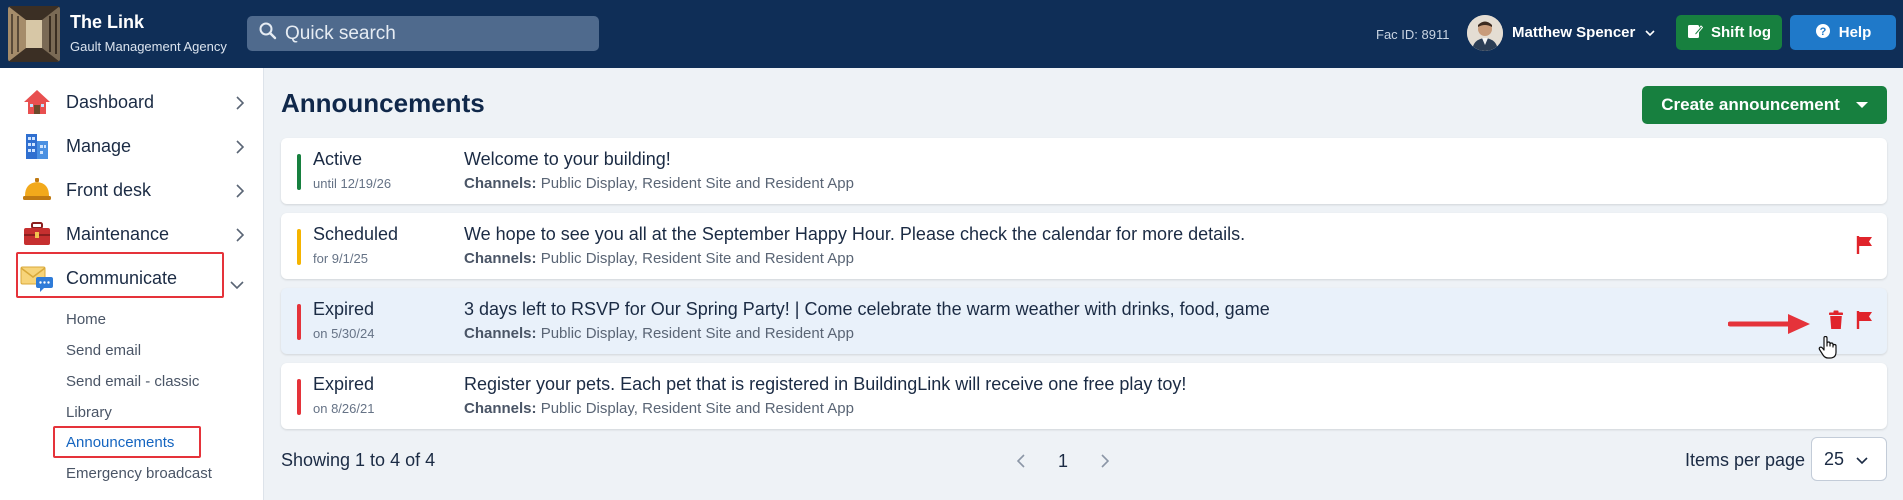 This screenshot has width=1903, height=500. What do you see at coordinates (1741, 32) in the screenshot?
I see `shift-log-label: Shift log` at bounding box center [1741, 32].